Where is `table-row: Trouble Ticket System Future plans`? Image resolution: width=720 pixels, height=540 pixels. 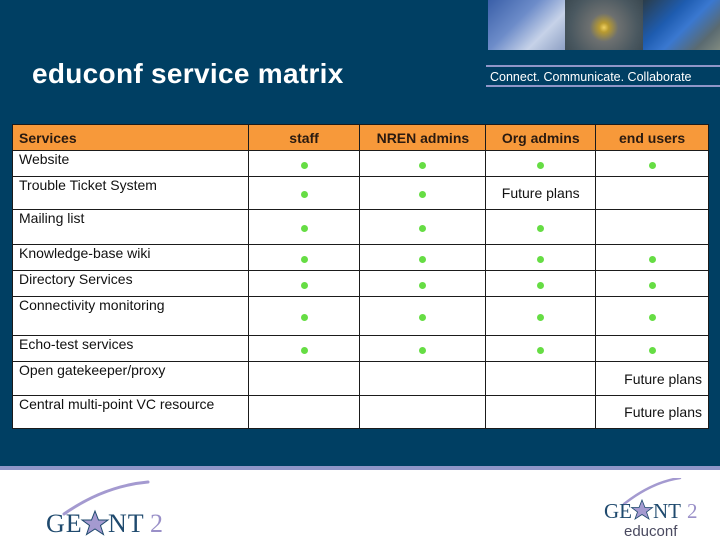
table-row: Trouble Ticket System Future plans is located at coordinates (360, 193).